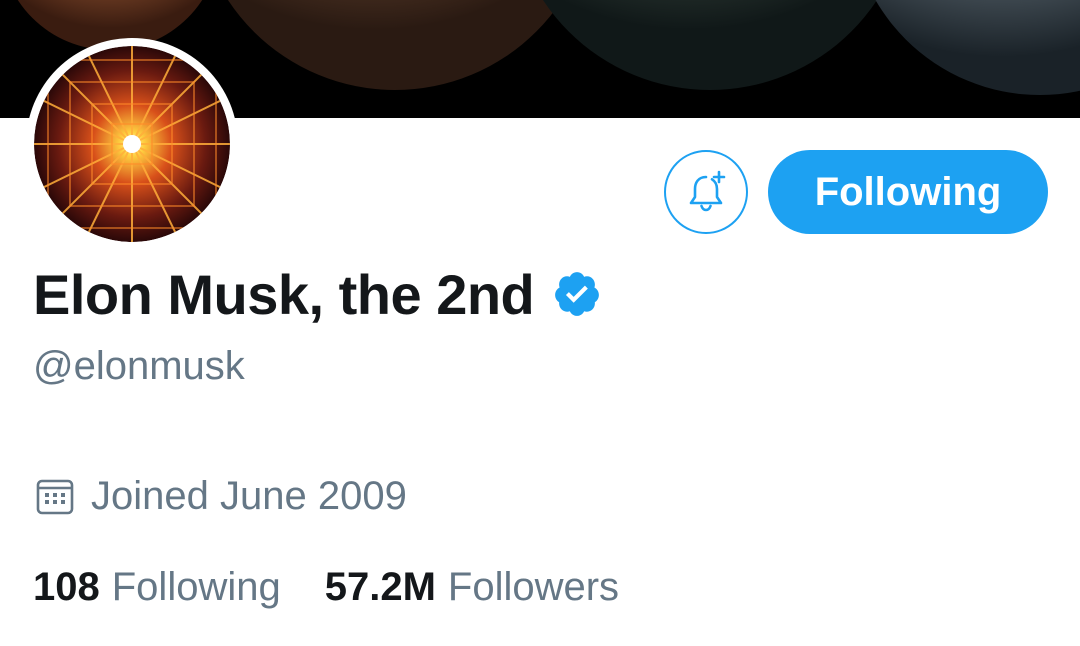 Image resolution: width=1080 pixels, height=646 pixels. Describe the element at coordinates (380, 586) in the screenshot. I see `followers-count: 57.2M` at that location.